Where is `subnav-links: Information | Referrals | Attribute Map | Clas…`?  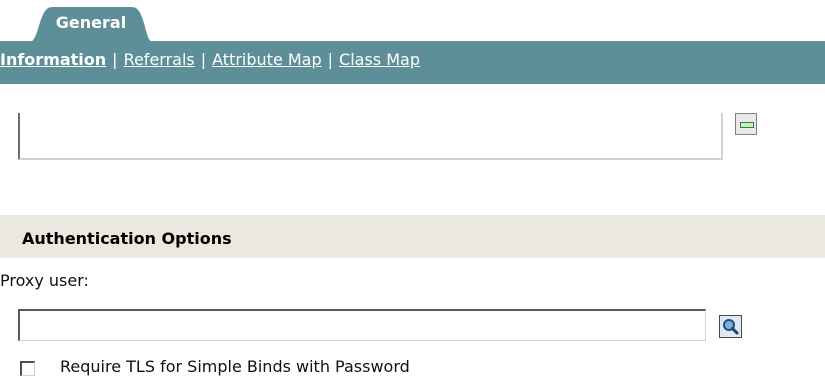 subnav-links: Information | Referrals | Attribute Map | Clas… is located at coordinates (210, 59).